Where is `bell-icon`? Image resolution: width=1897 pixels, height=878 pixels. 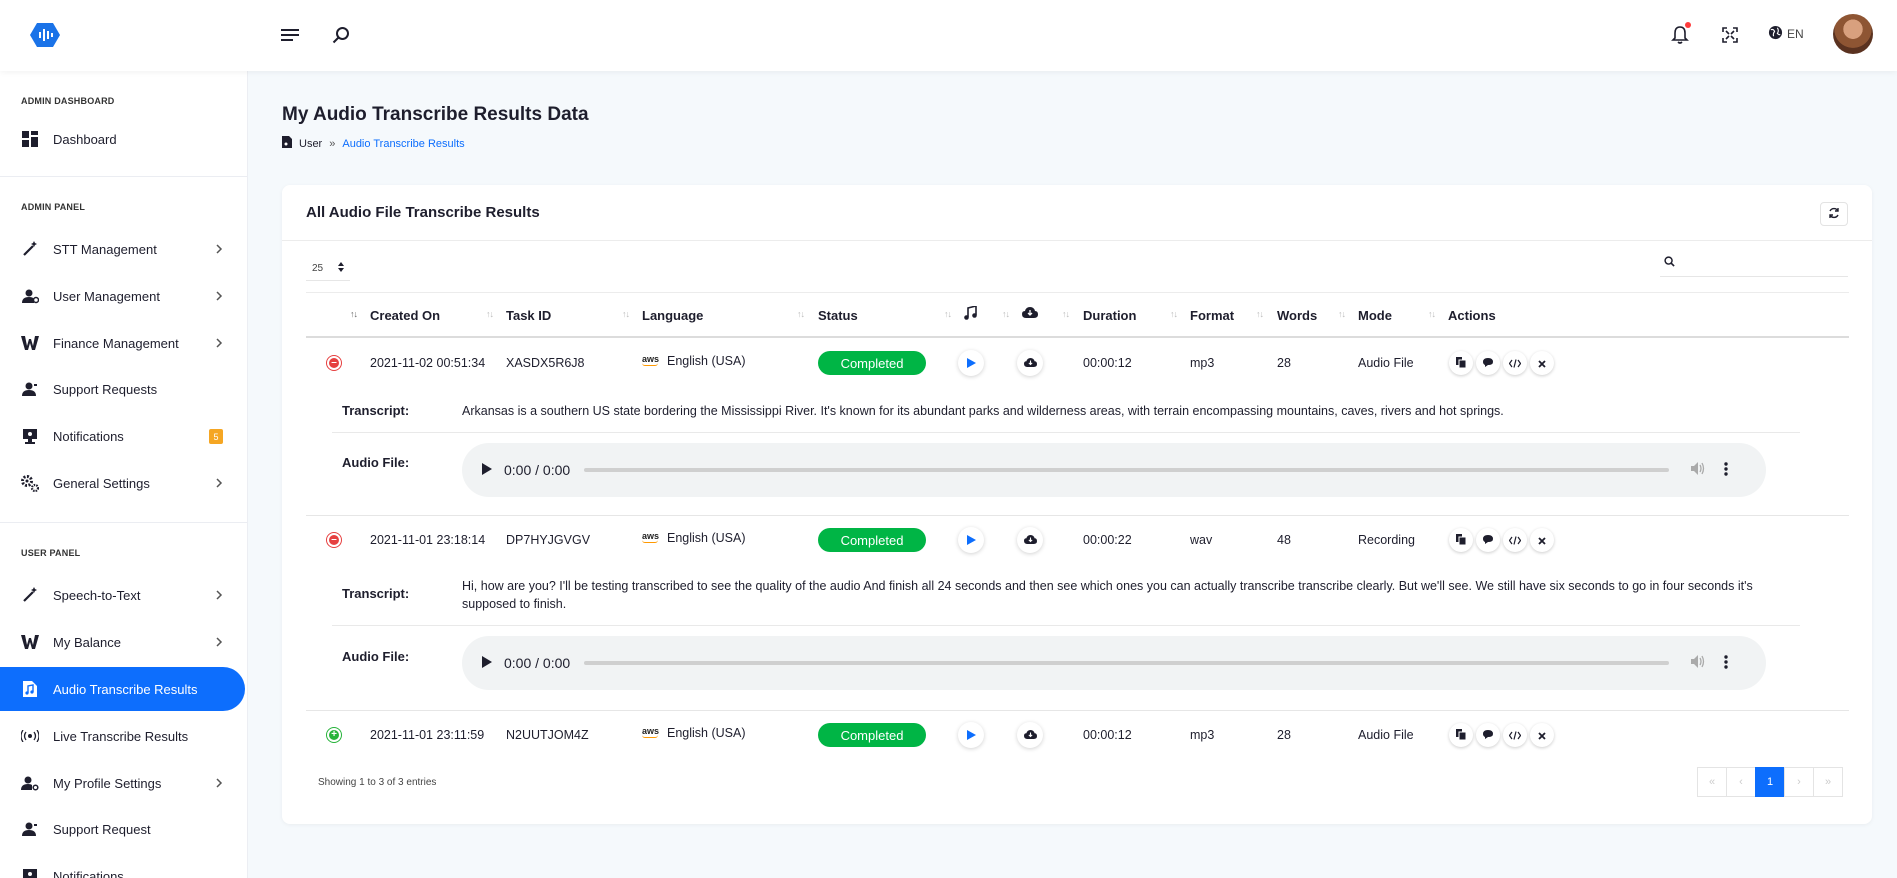 bell-icon is located at coordinates (1680, 35).